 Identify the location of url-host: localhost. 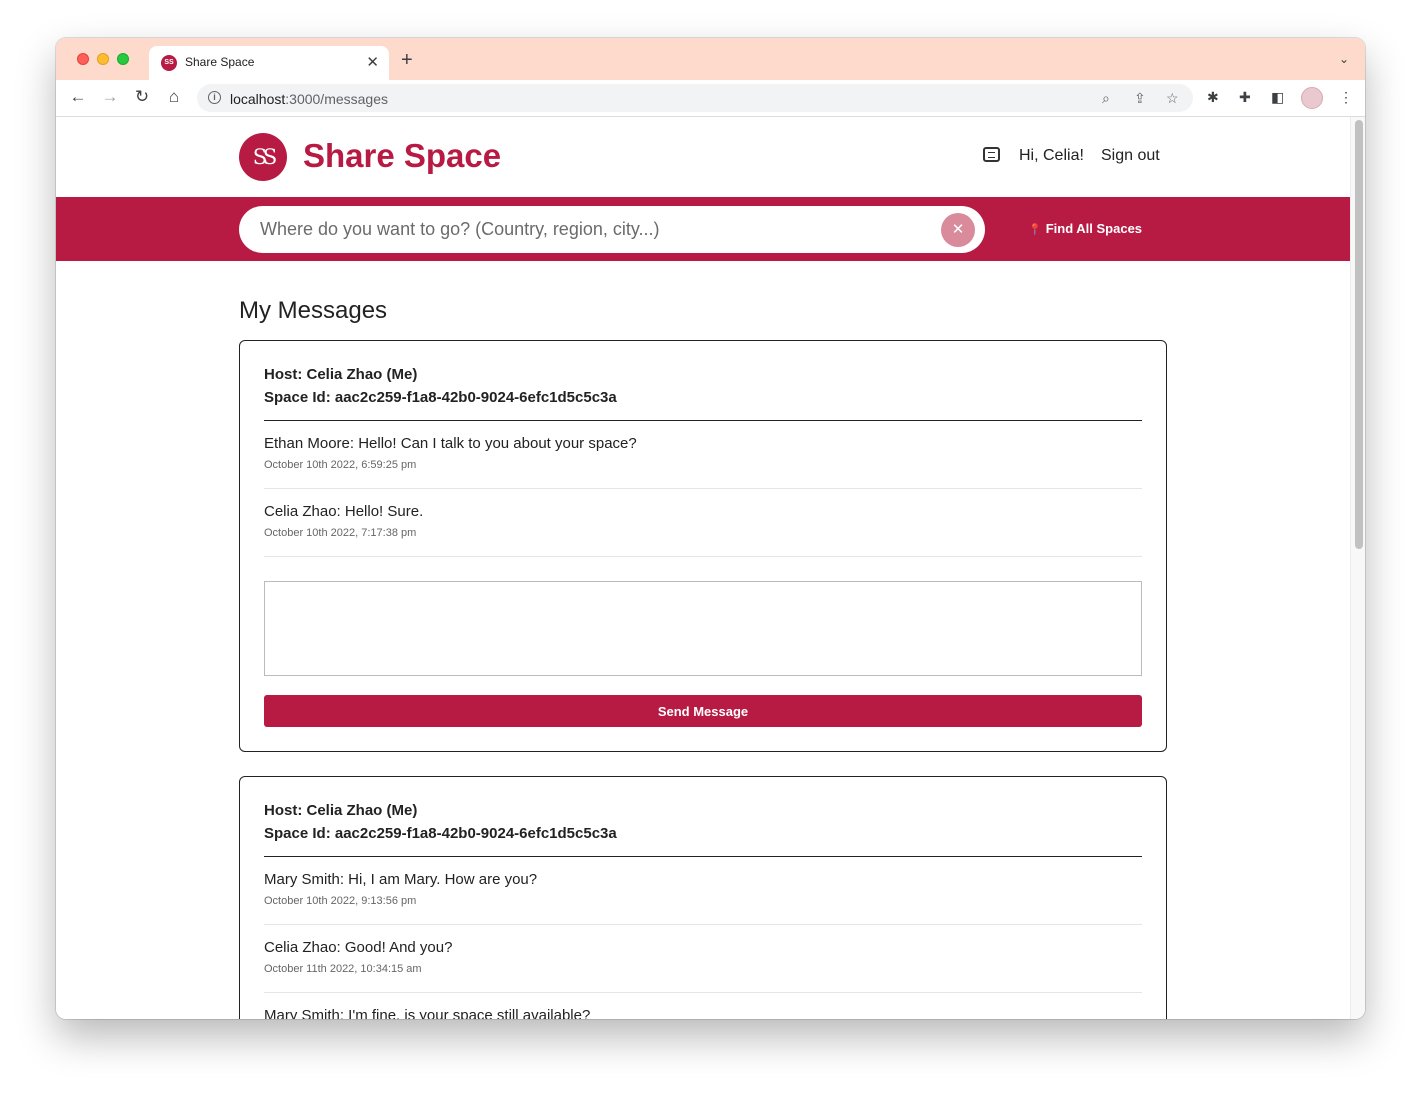
(258, 99).